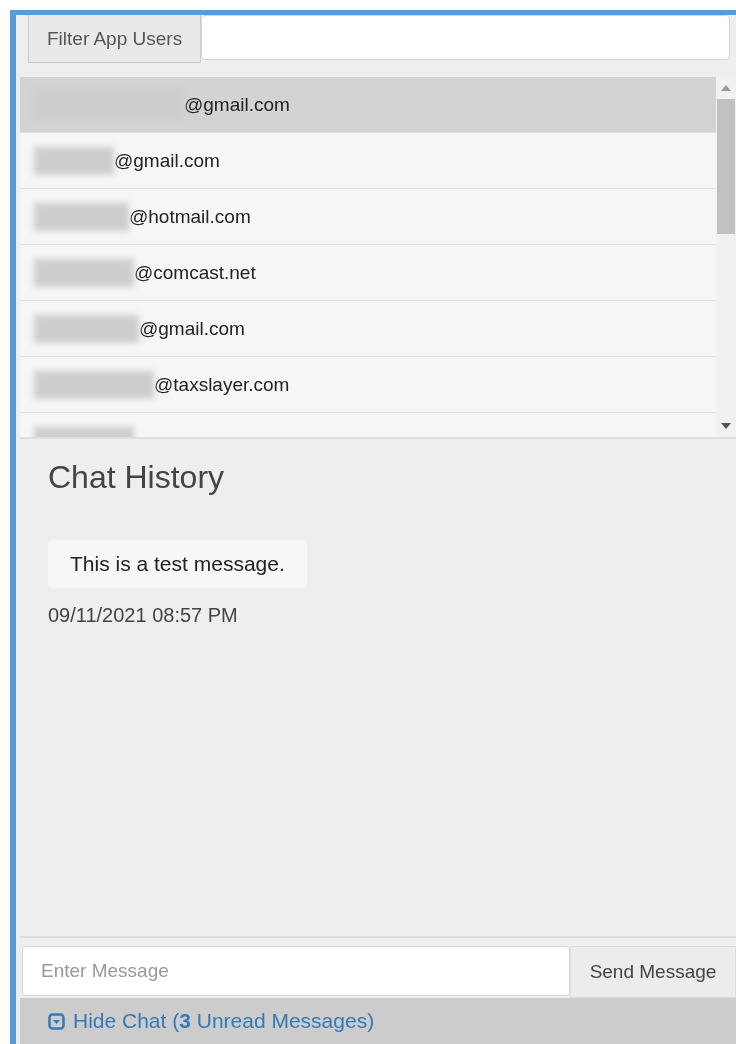 The width and height of the screenshot is (736, 1044). What do you see at coordinates (143, 615) in the screenshot?
I see `message-time: 09/11/2021 08:57 PM` at bounding box center [143, 615].